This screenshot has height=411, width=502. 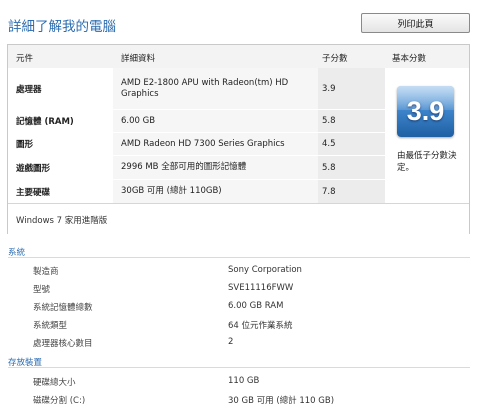 What do you see at coordinates (260, 326) in the screenshot?
I see `info-value: 64 位元作業系統` at bounding box center [260, 326].